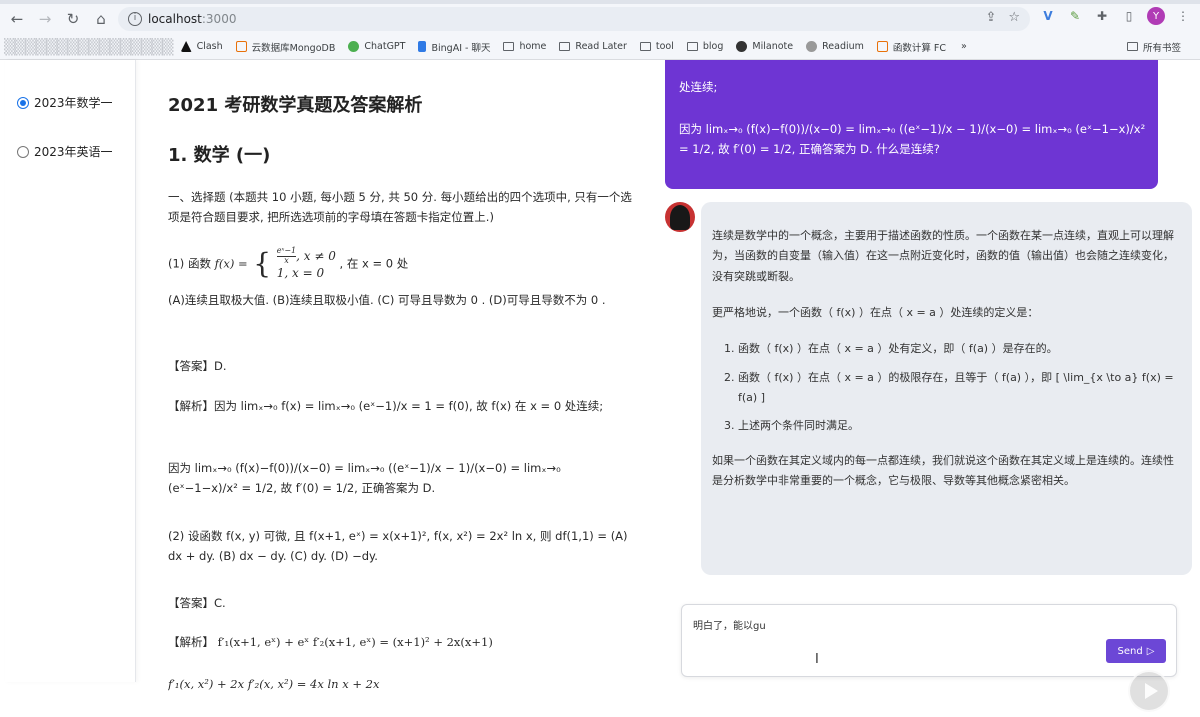 The image size is (1200, 717). What do you see at coordinates (285, 47) in the screenshot?
I see `bookmark-mongodb: 云数据库MongoDB` at bounding box center [285, 47].